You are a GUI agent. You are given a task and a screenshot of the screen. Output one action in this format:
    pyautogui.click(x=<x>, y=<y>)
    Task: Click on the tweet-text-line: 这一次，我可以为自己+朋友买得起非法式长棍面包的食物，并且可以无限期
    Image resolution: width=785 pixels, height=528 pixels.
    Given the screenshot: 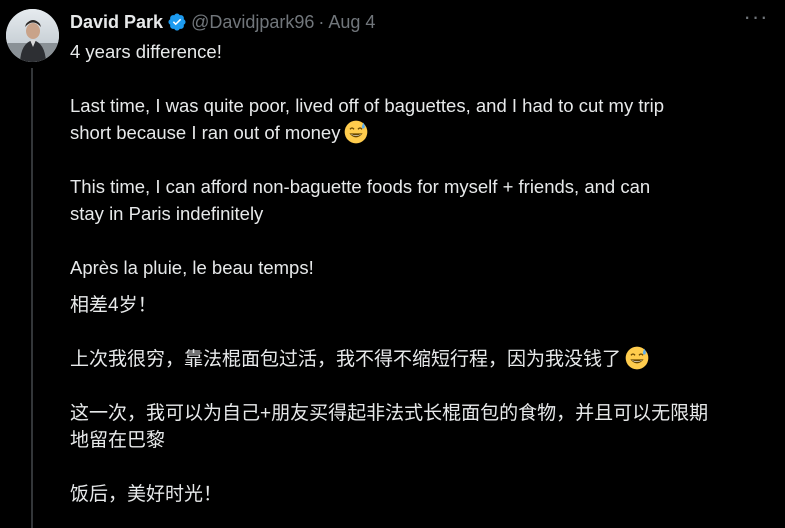 What is the action you would take?
    pyautogui.click(x=389, y=413)
    